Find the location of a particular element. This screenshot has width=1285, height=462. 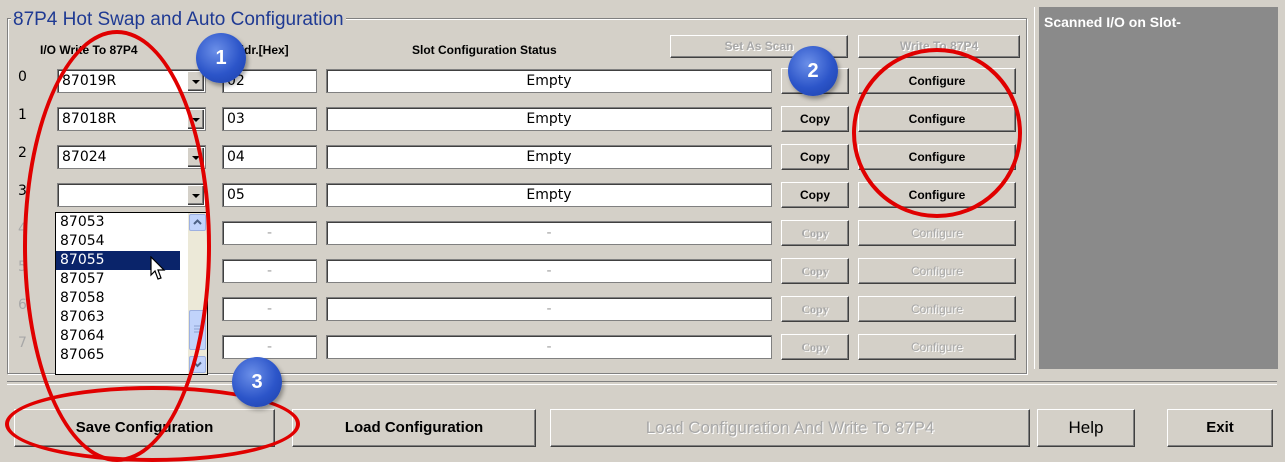

configure-button-6: Configure is located at coordinates (937, 309).